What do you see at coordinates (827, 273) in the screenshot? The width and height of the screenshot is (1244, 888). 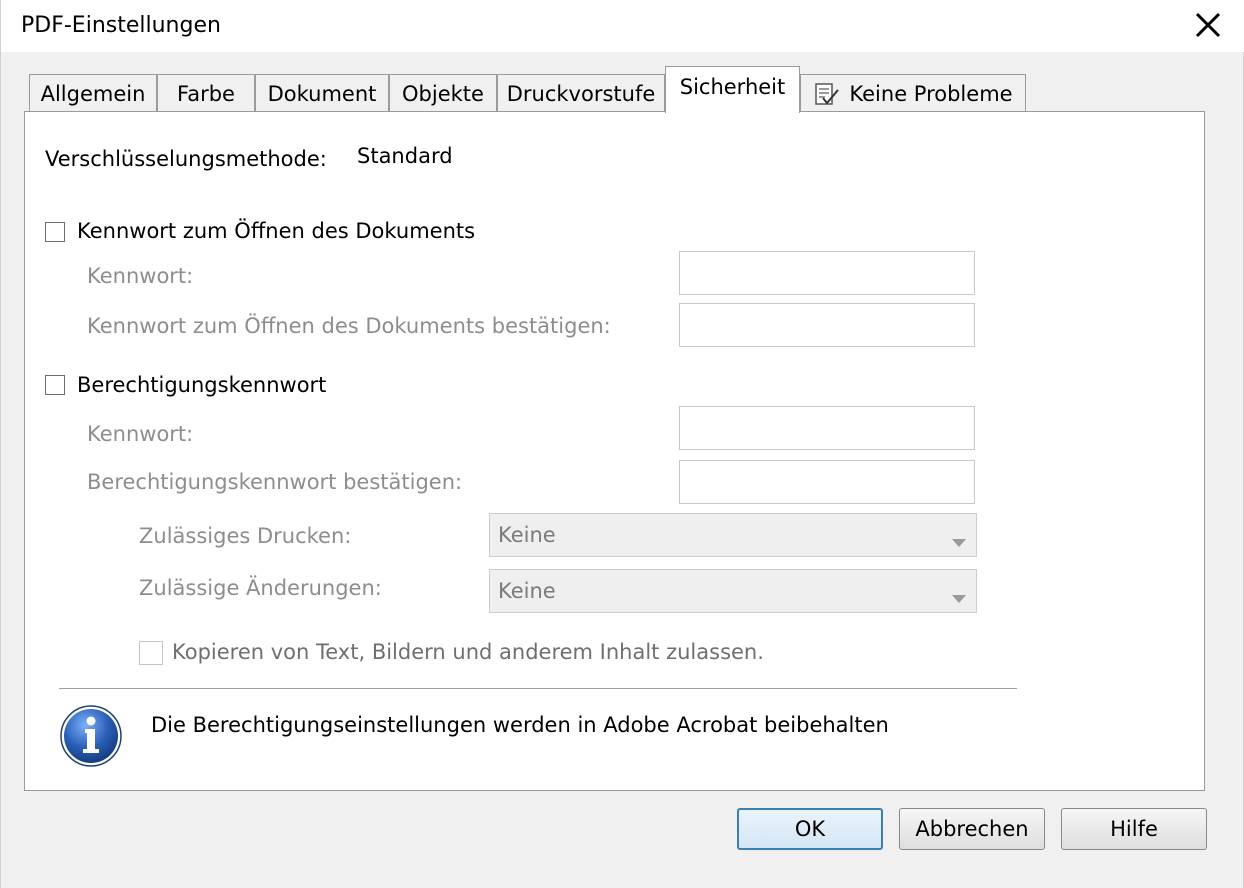 I see `open-password-input` at bounding box center [827, 273].